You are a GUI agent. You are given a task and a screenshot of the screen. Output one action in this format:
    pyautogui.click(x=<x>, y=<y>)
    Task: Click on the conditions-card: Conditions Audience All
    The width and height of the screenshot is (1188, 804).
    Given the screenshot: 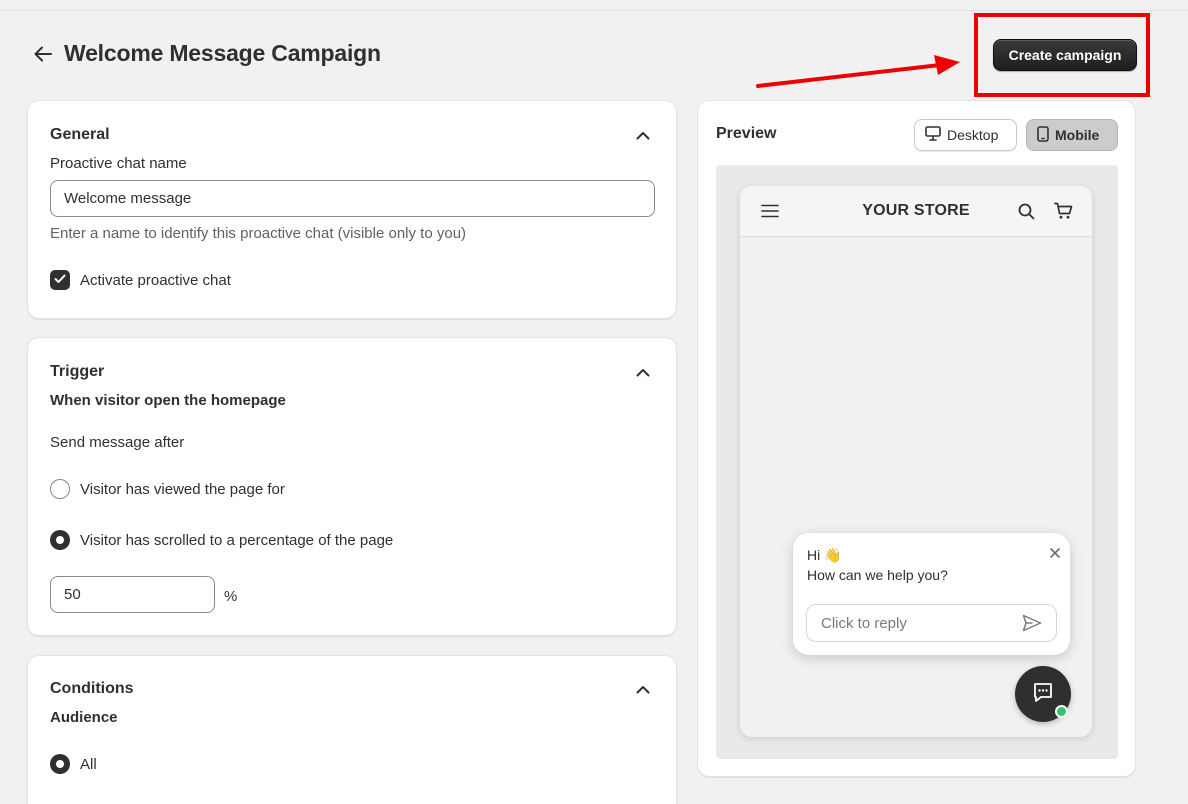 What is the action you would take?
    pyautogui.click(x=352, y=729)
    